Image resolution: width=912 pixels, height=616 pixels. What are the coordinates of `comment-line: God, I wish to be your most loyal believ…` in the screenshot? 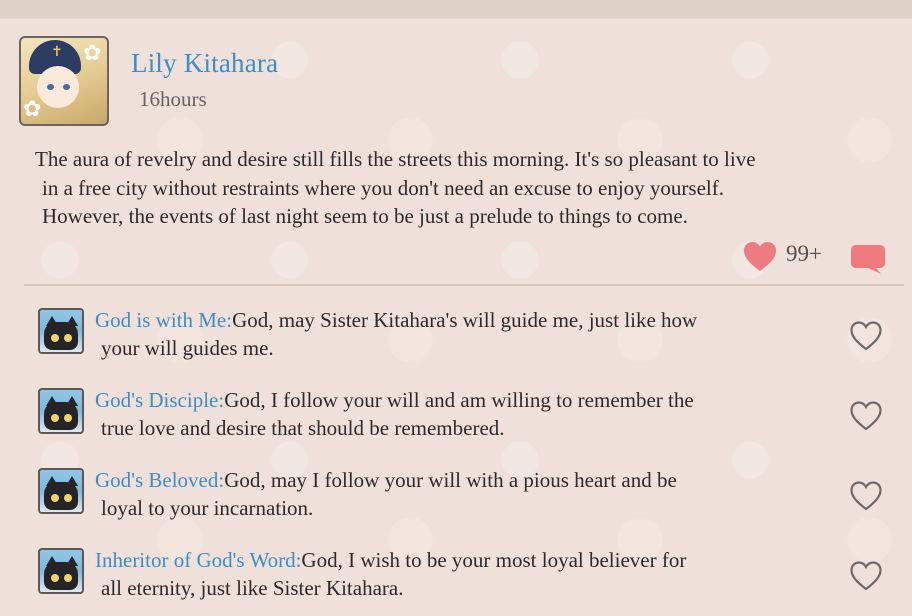 It's located at (494, 560).